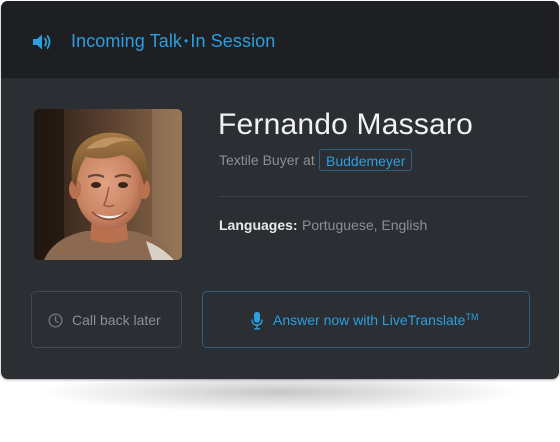 The height and width of the screenshot is (442, 560). What do you see at coordinates (369, 320) in the screenshot?
I see `answer-now-text: Answer now with LiveTranslate` at bounding box center [369, 320].